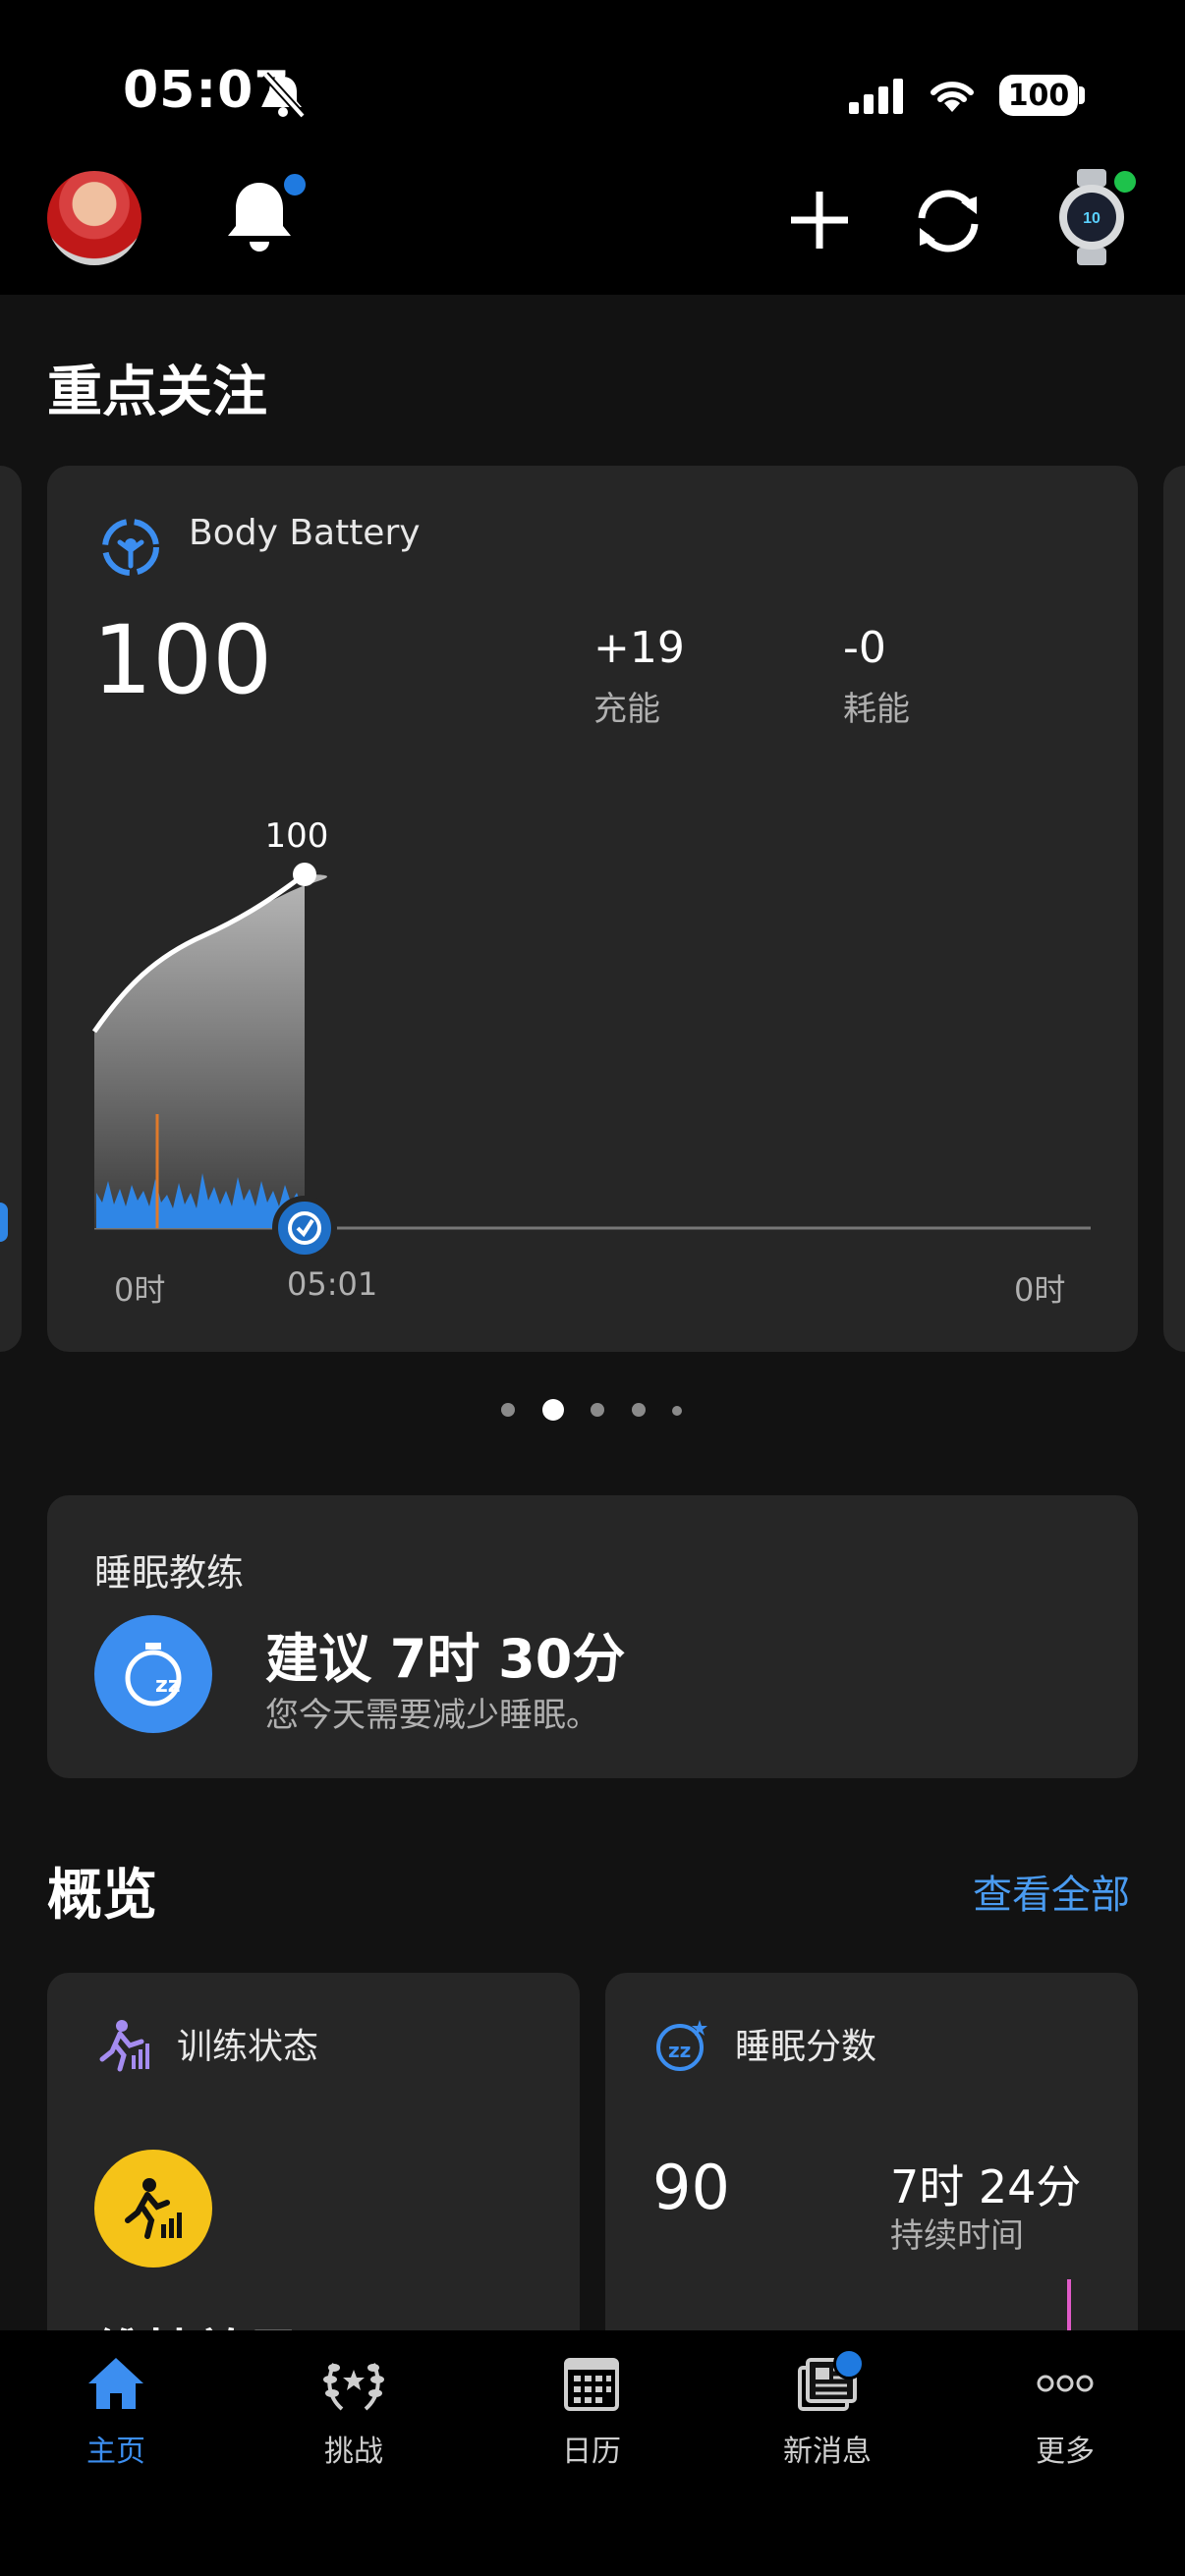 This screenshot has width=1185, height=2576. Describe the element at coordinates (627, 709) in the screenshot. I see `charged-label: 充能` at that location.